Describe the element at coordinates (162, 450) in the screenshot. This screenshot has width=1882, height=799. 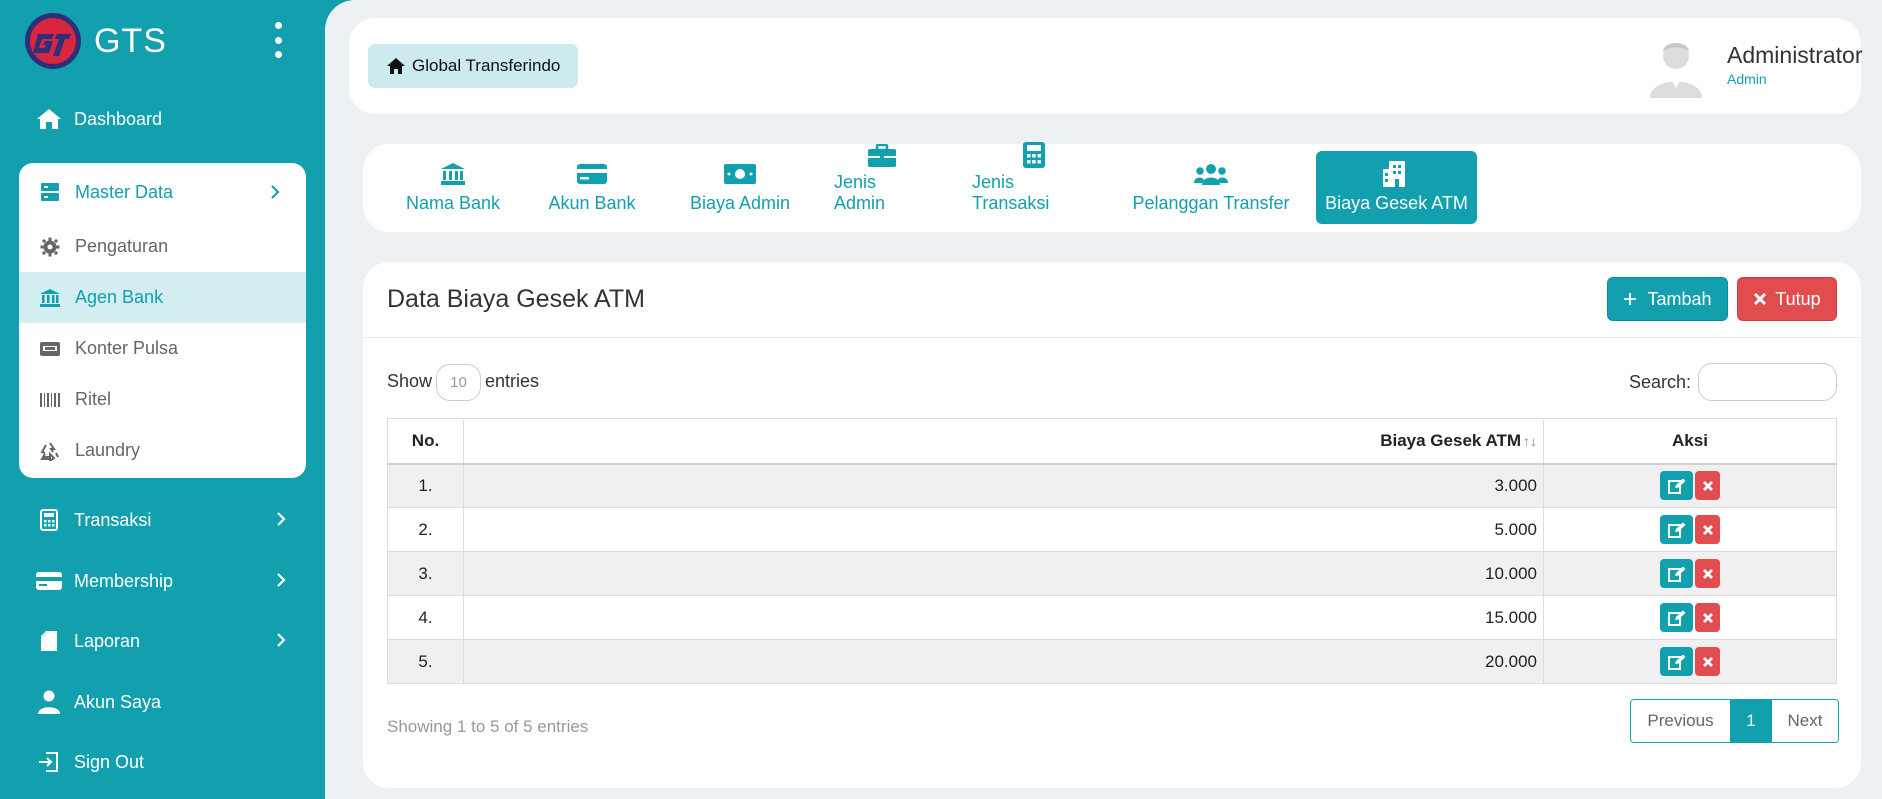
I see `sidebar-item-laundry: Laundry` at that location.